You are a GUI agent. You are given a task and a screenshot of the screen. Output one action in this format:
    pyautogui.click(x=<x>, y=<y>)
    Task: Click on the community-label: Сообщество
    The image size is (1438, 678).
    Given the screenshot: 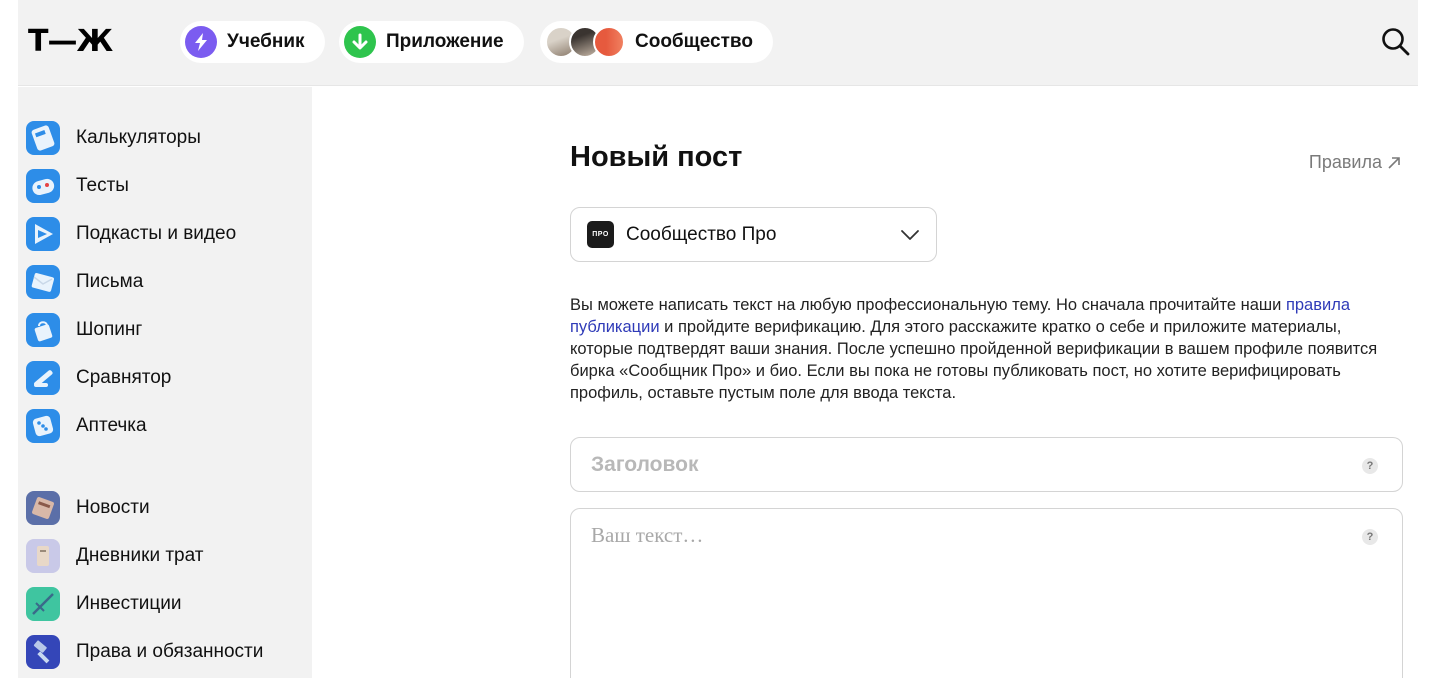 What is the action you would take?
    pyautogui.click(x=694, y=41)
    